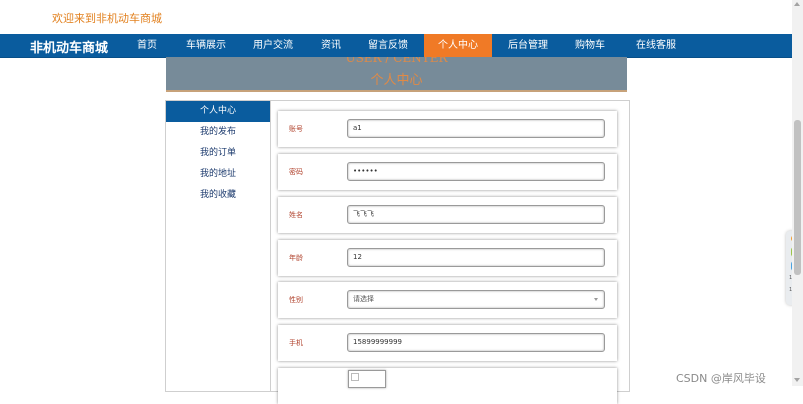 The image size is (803, 404). Describe the element at coordinates (69, 46) in the screenshot. I see `site-brand: 非机动车商城` at that location.